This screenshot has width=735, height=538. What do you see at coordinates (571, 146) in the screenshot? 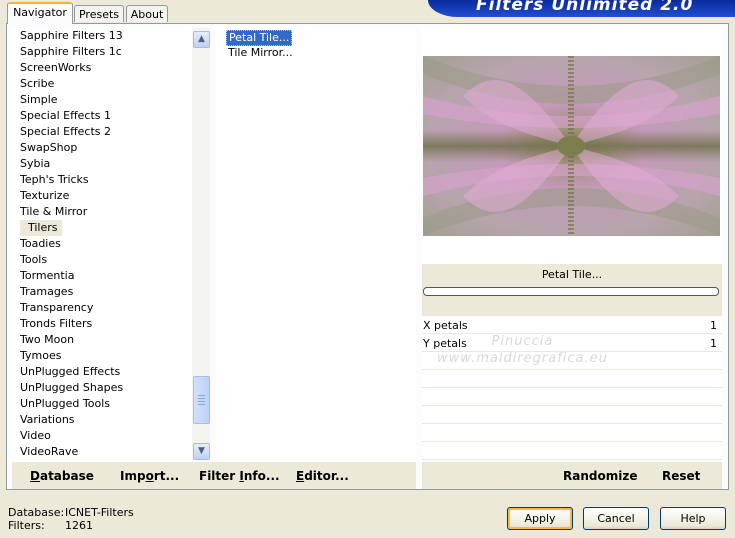
I see `preview-image` at bounding box center [571, 146].